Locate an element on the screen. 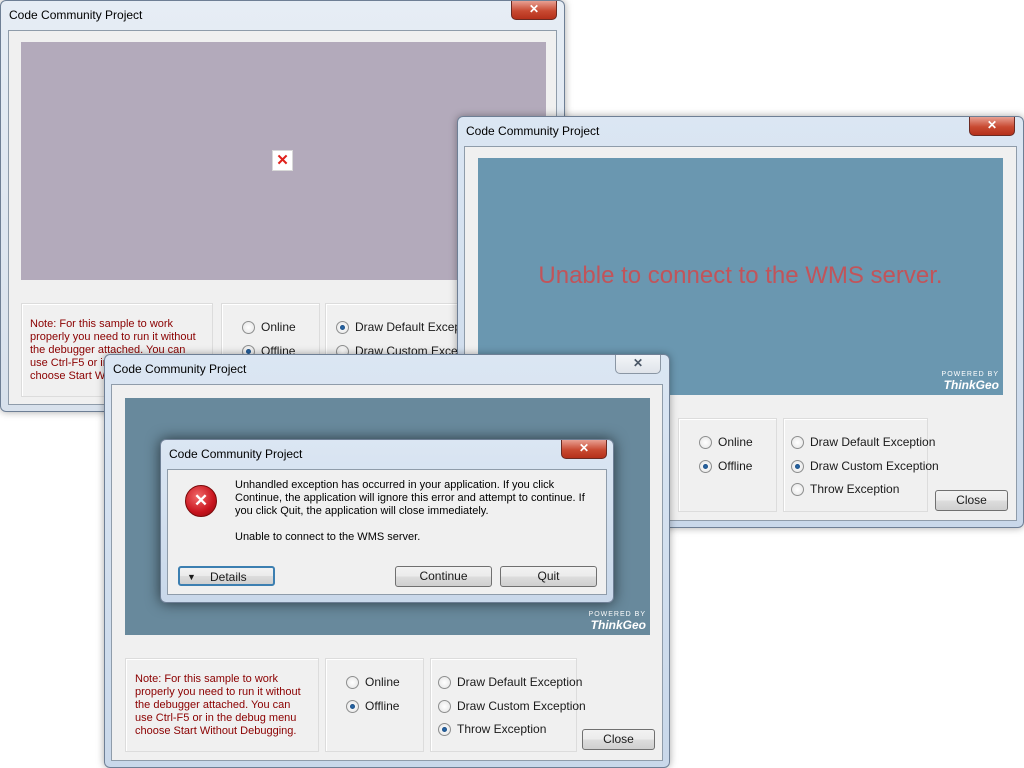  window-3-titlebar: Code Community Project ✕ is located at coordinates (387, 369).